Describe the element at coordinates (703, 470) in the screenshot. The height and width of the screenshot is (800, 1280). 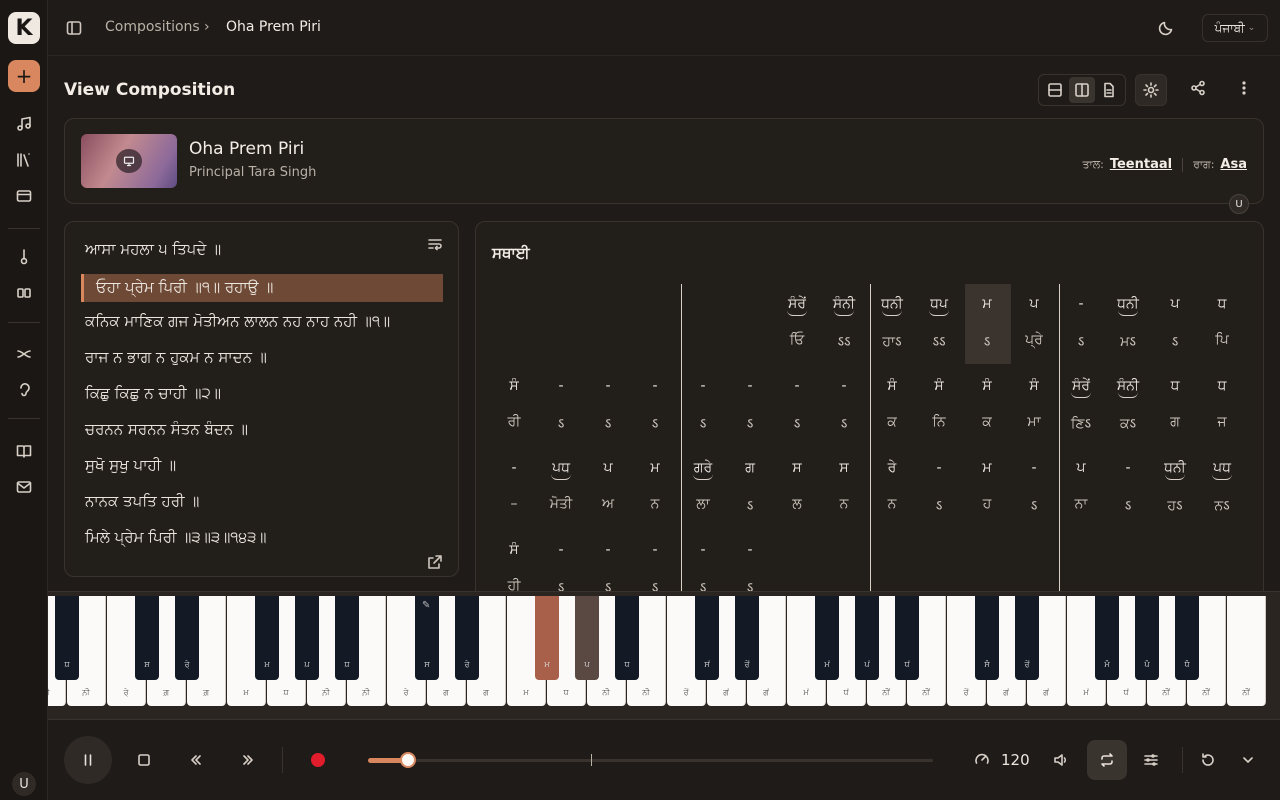
I see `note-cell: ਗਰੇ` at that location.